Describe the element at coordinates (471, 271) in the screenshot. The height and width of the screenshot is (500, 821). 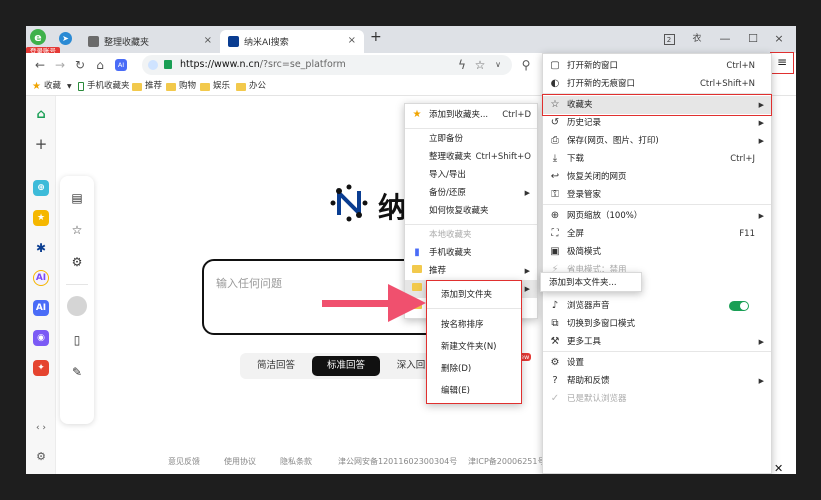
I see `menu-item-recommend: 推荐 ▶` at that location.